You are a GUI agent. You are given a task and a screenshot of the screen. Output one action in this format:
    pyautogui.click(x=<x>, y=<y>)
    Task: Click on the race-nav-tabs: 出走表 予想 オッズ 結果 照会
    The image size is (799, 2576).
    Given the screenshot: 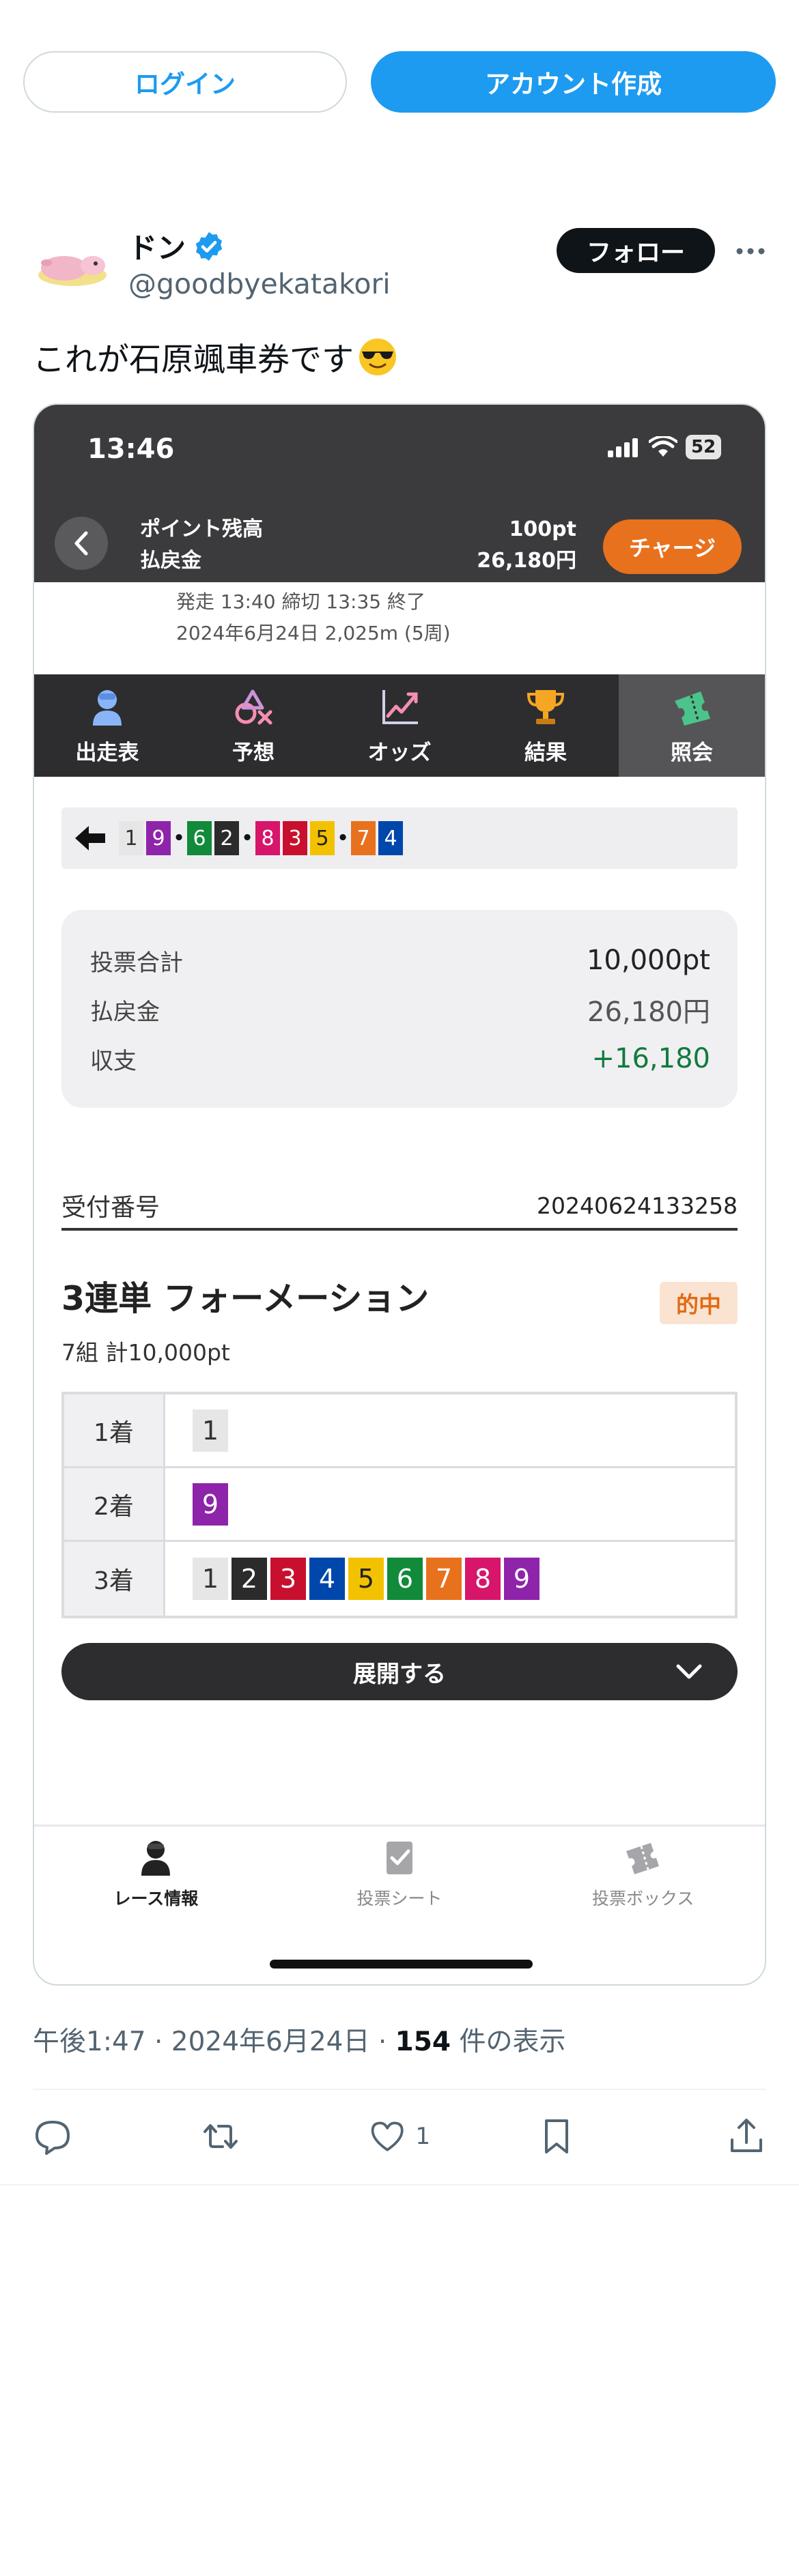 What is the action you would take?
    pyautogui.click(x=399, y=725)
    